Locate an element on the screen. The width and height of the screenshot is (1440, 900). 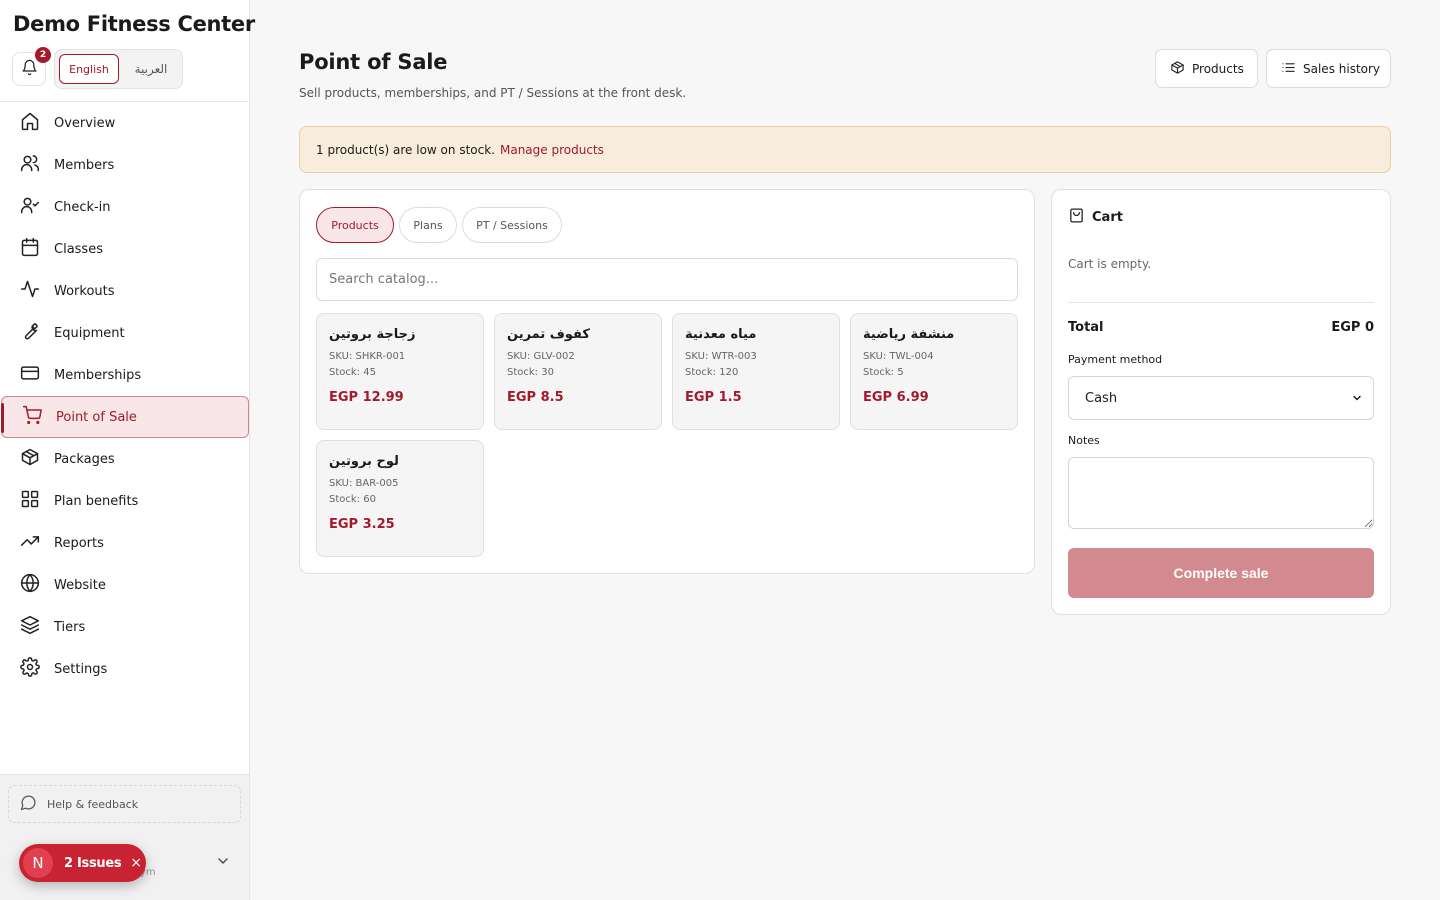
sidebar-item-label: Memberships is located at coordinates (98, 375).